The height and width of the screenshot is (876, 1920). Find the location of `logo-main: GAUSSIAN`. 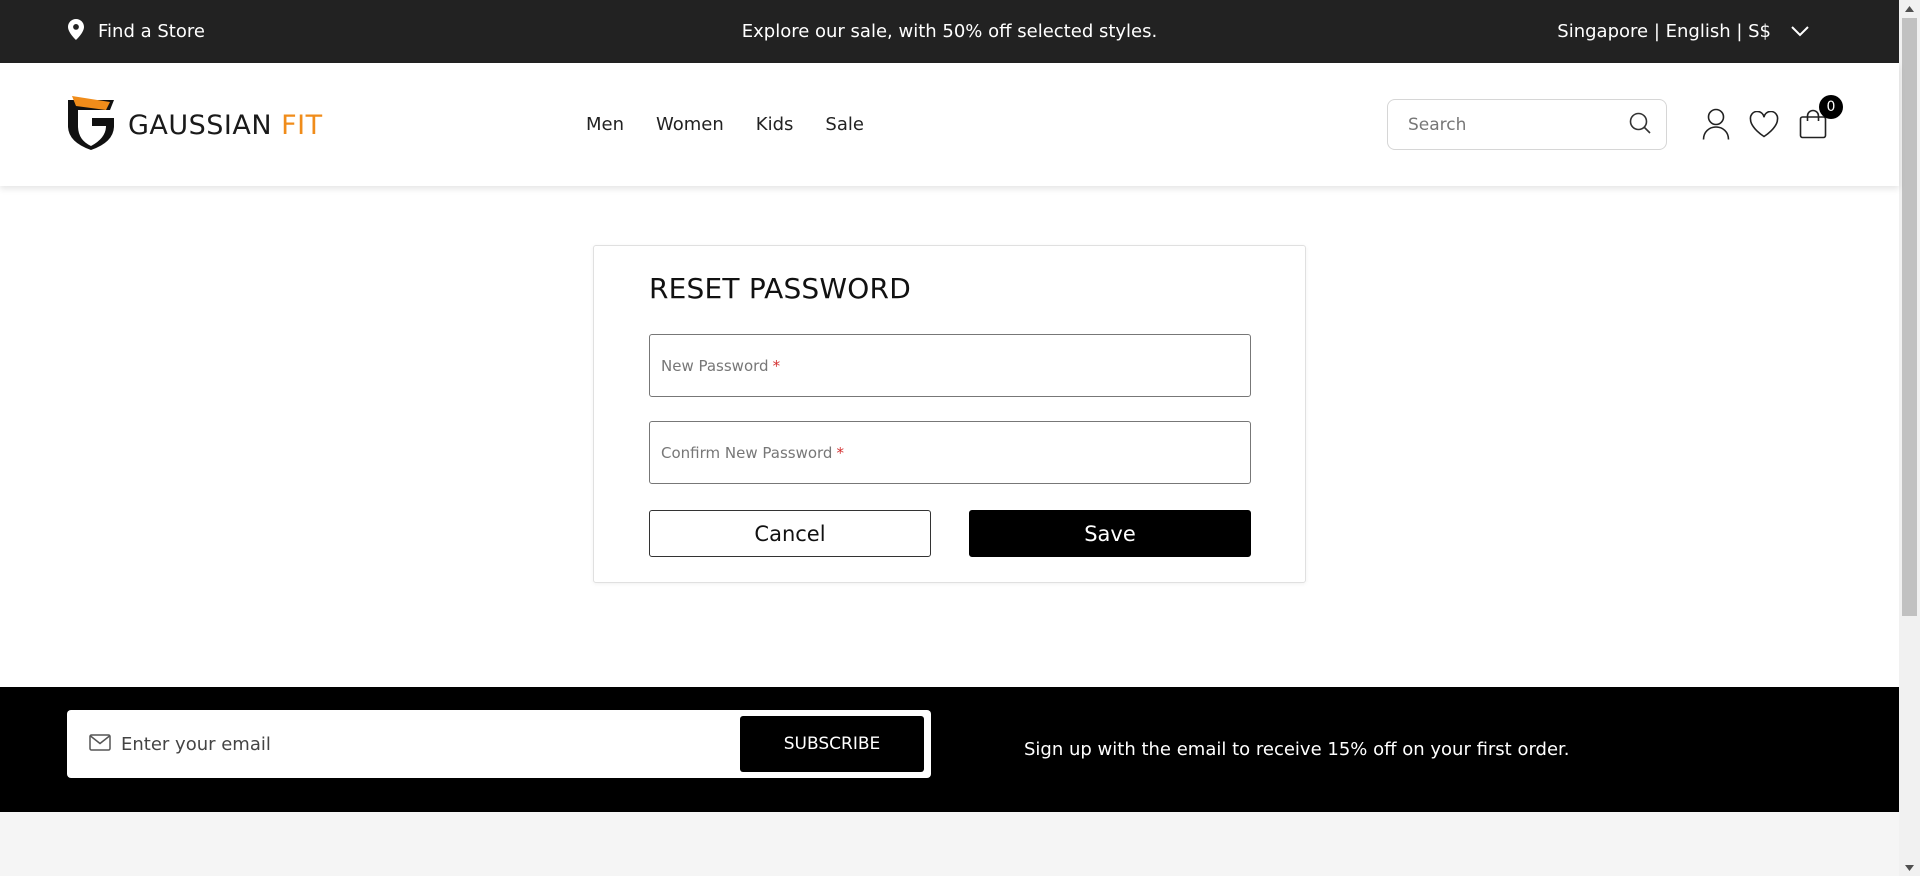

logo-main: GAUSSIAN is located at coordinates (200, 125).